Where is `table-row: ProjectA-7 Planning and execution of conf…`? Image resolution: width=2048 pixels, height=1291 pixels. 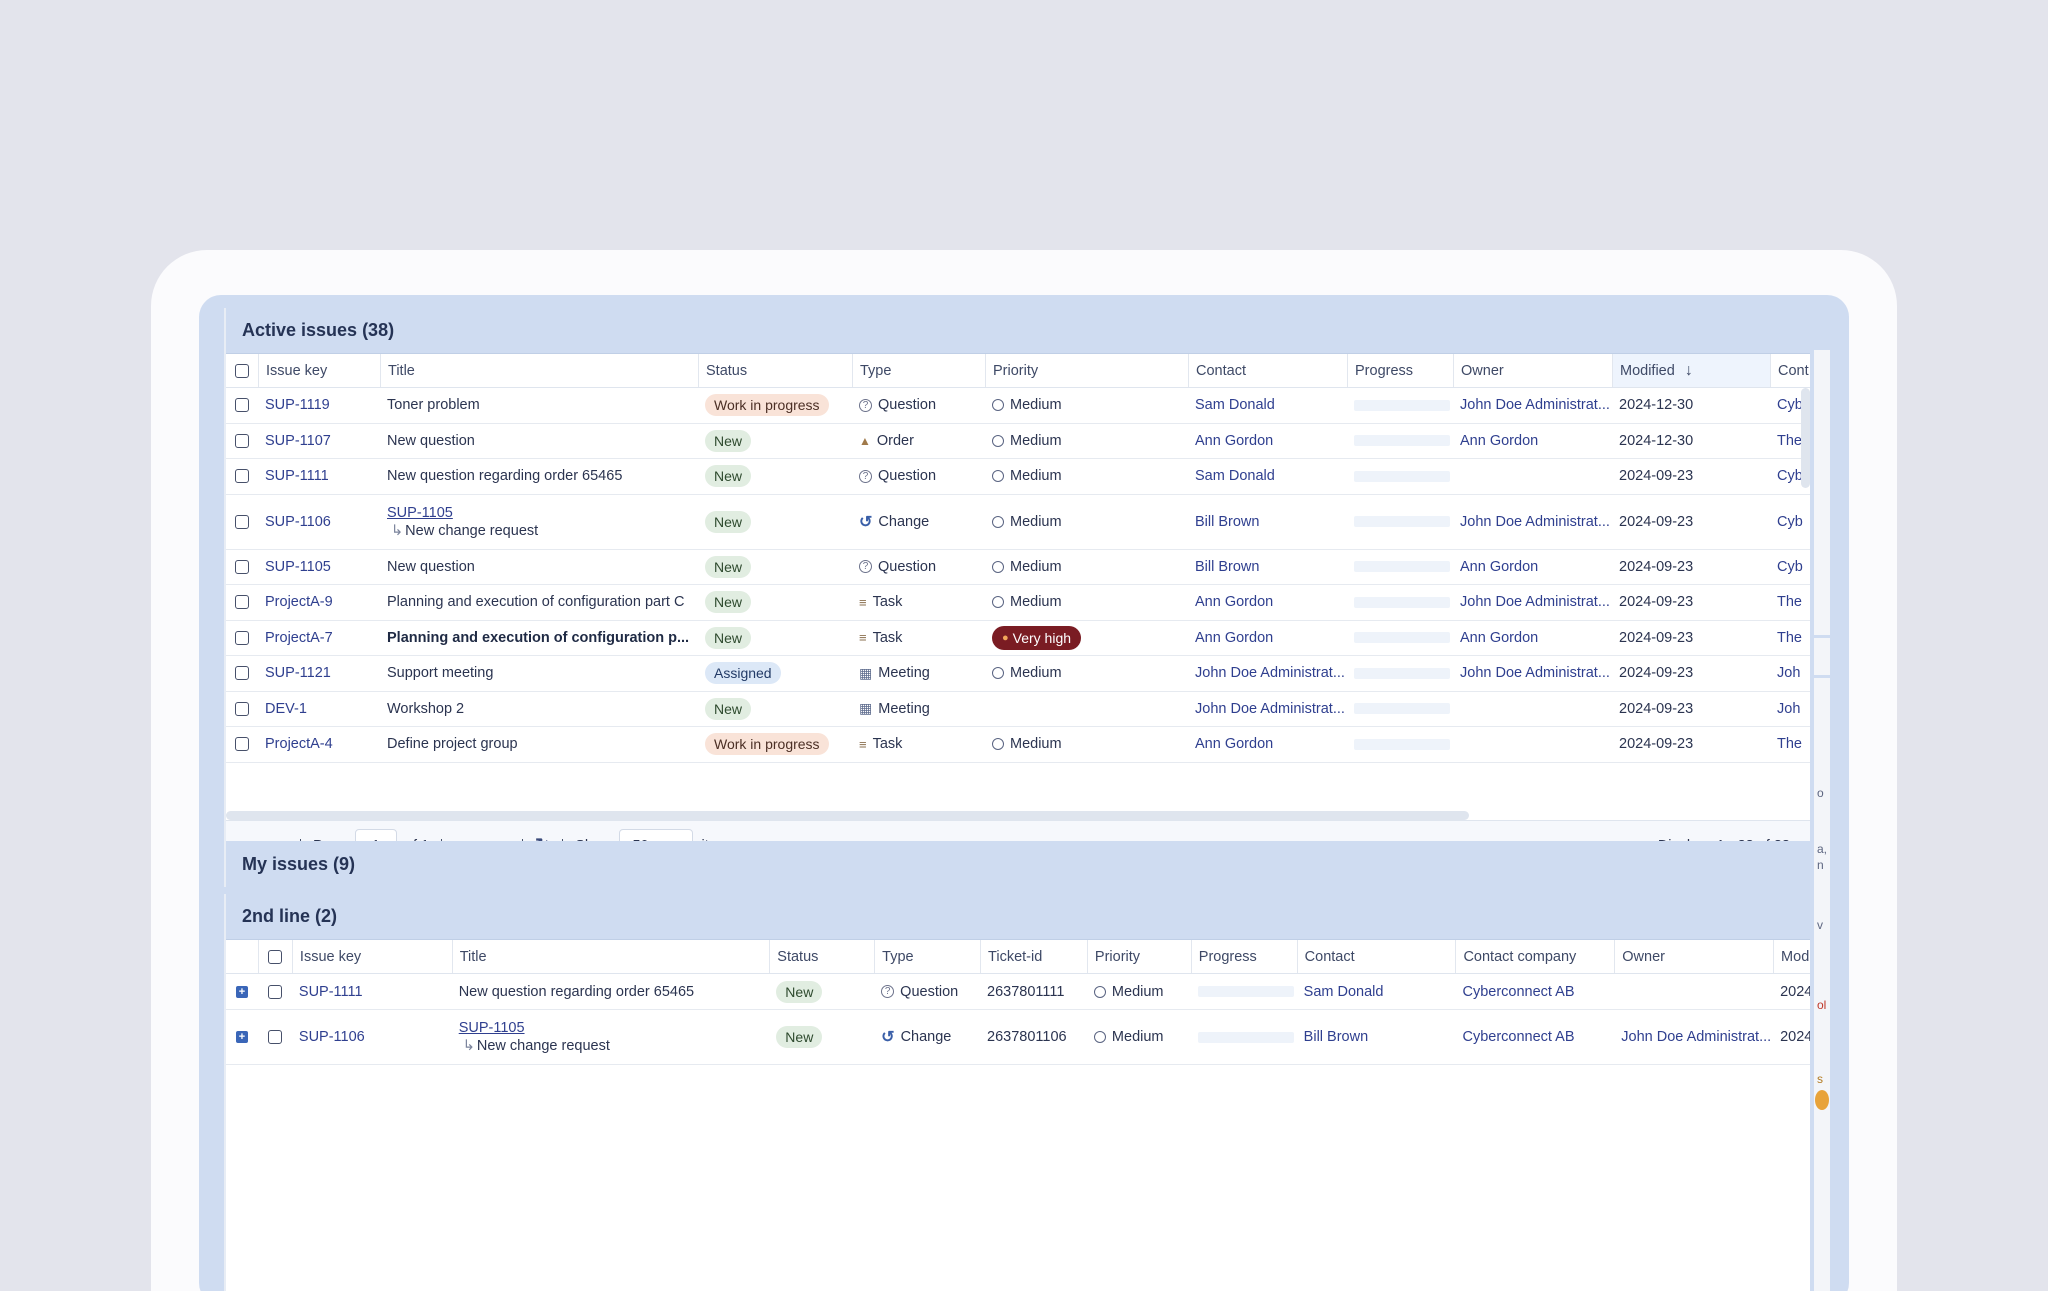 table-row: ProjectA-7 Planning and execution of conf… is located at coordinates (1018, 638).